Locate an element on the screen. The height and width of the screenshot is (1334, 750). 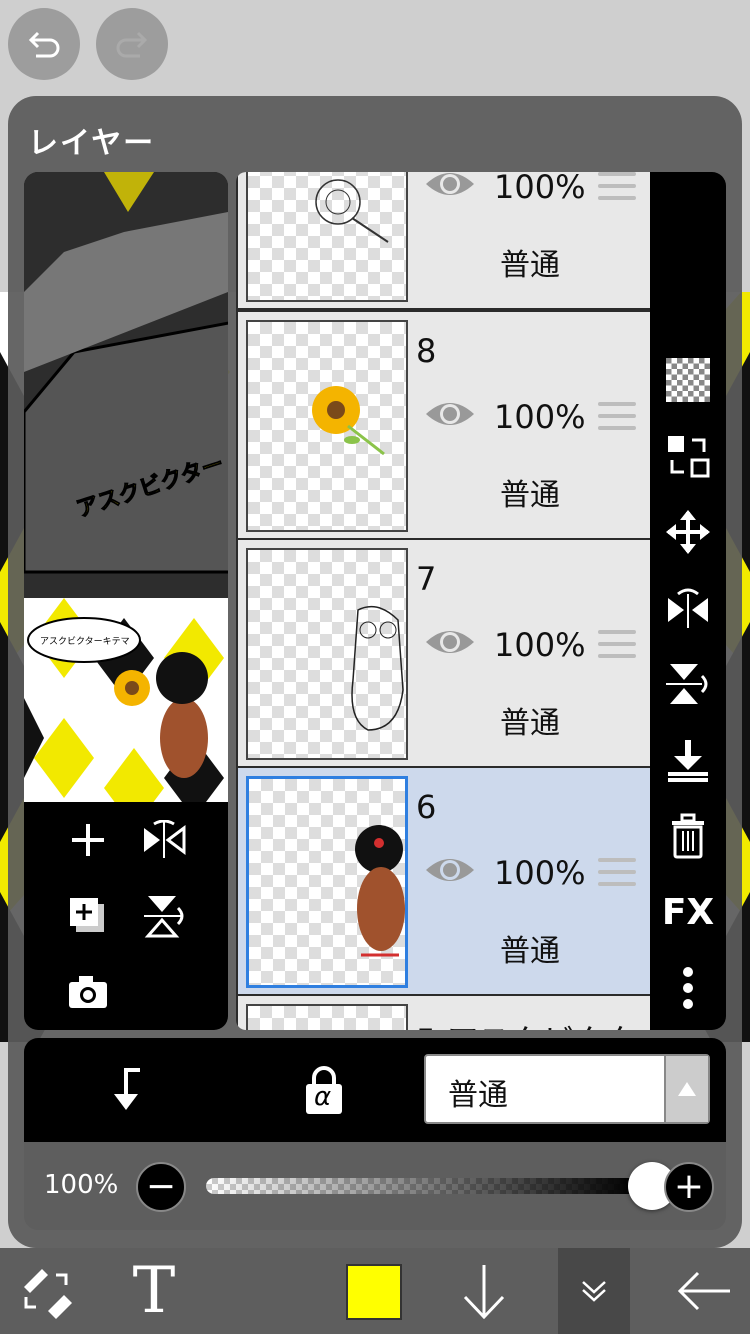
redo-icon is located at coordinates (132, 44).